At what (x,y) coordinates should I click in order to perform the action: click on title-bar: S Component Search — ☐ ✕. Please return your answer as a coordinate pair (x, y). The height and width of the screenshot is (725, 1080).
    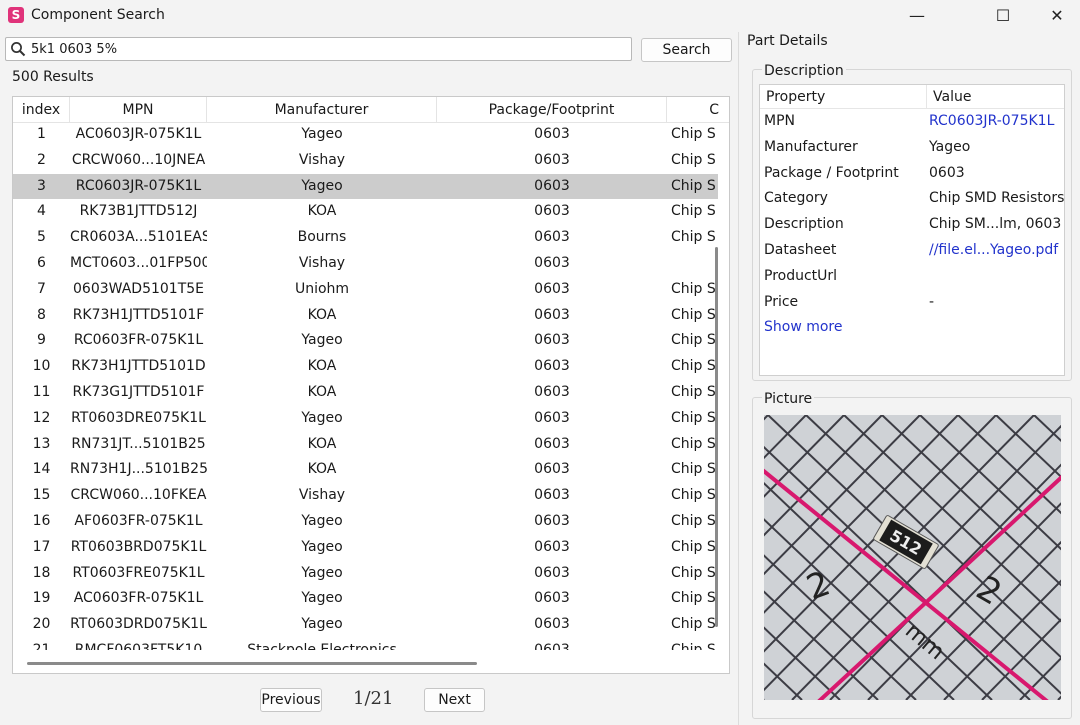
    Looking at the image, I should click on (540, 16).